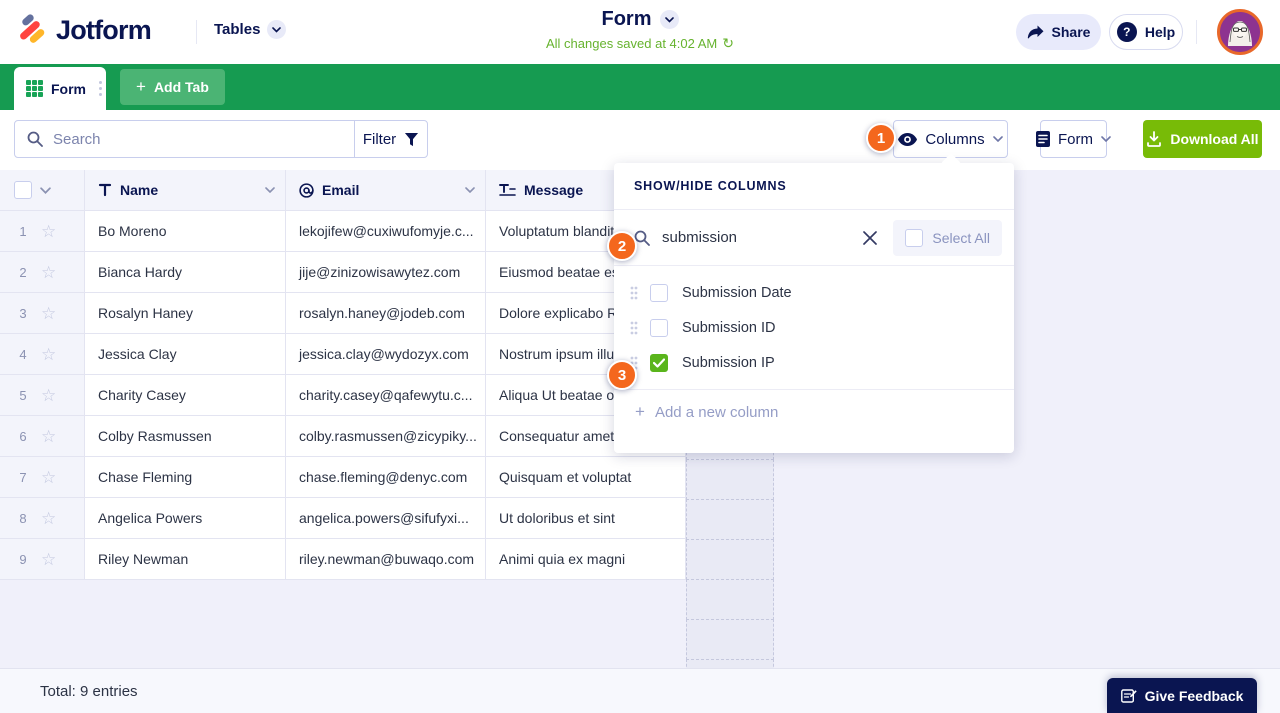 The width and height of the screenshot is (1280, 713). What do you see at coordinates (379, 139) in the screenshot?
I see `filter-label: Filter` at bounding box center [379, 139].